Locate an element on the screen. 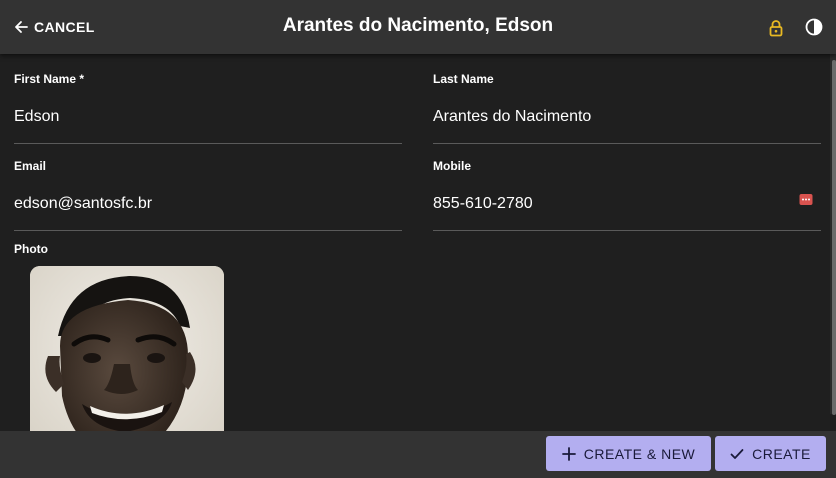 The width and height of the screenshot is (836, 478). last-name-label: Last Name is located at coordinates (463, 79).